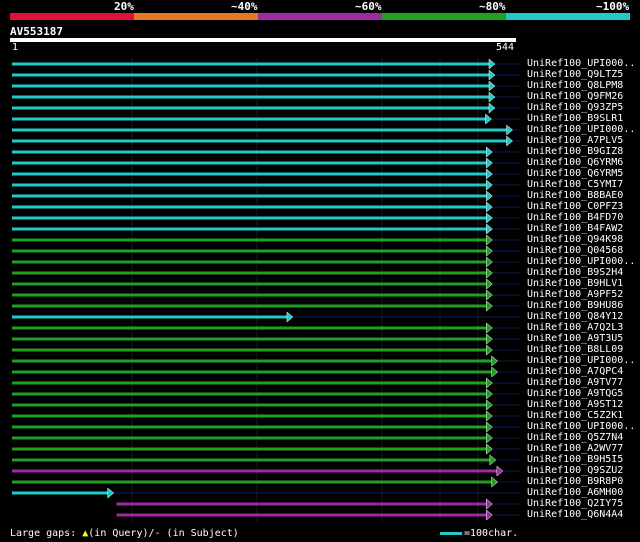 The image size is (640, 542). What do you see at coordinates (575, 162) in the screenshot?
I see `hit-name: UniRef100_Q6YRM6` at bounding box center [575, 162].